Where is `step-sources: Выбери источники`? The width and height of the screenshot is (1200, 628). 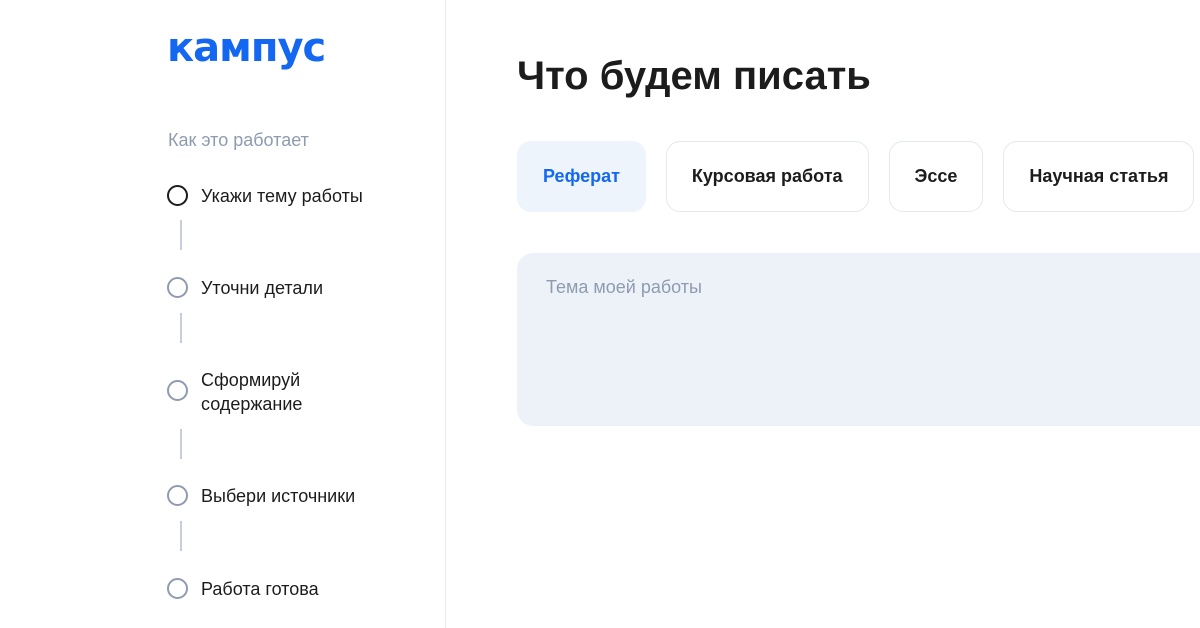 step-sources: Выбери источники is located at coordinates (284, 496).